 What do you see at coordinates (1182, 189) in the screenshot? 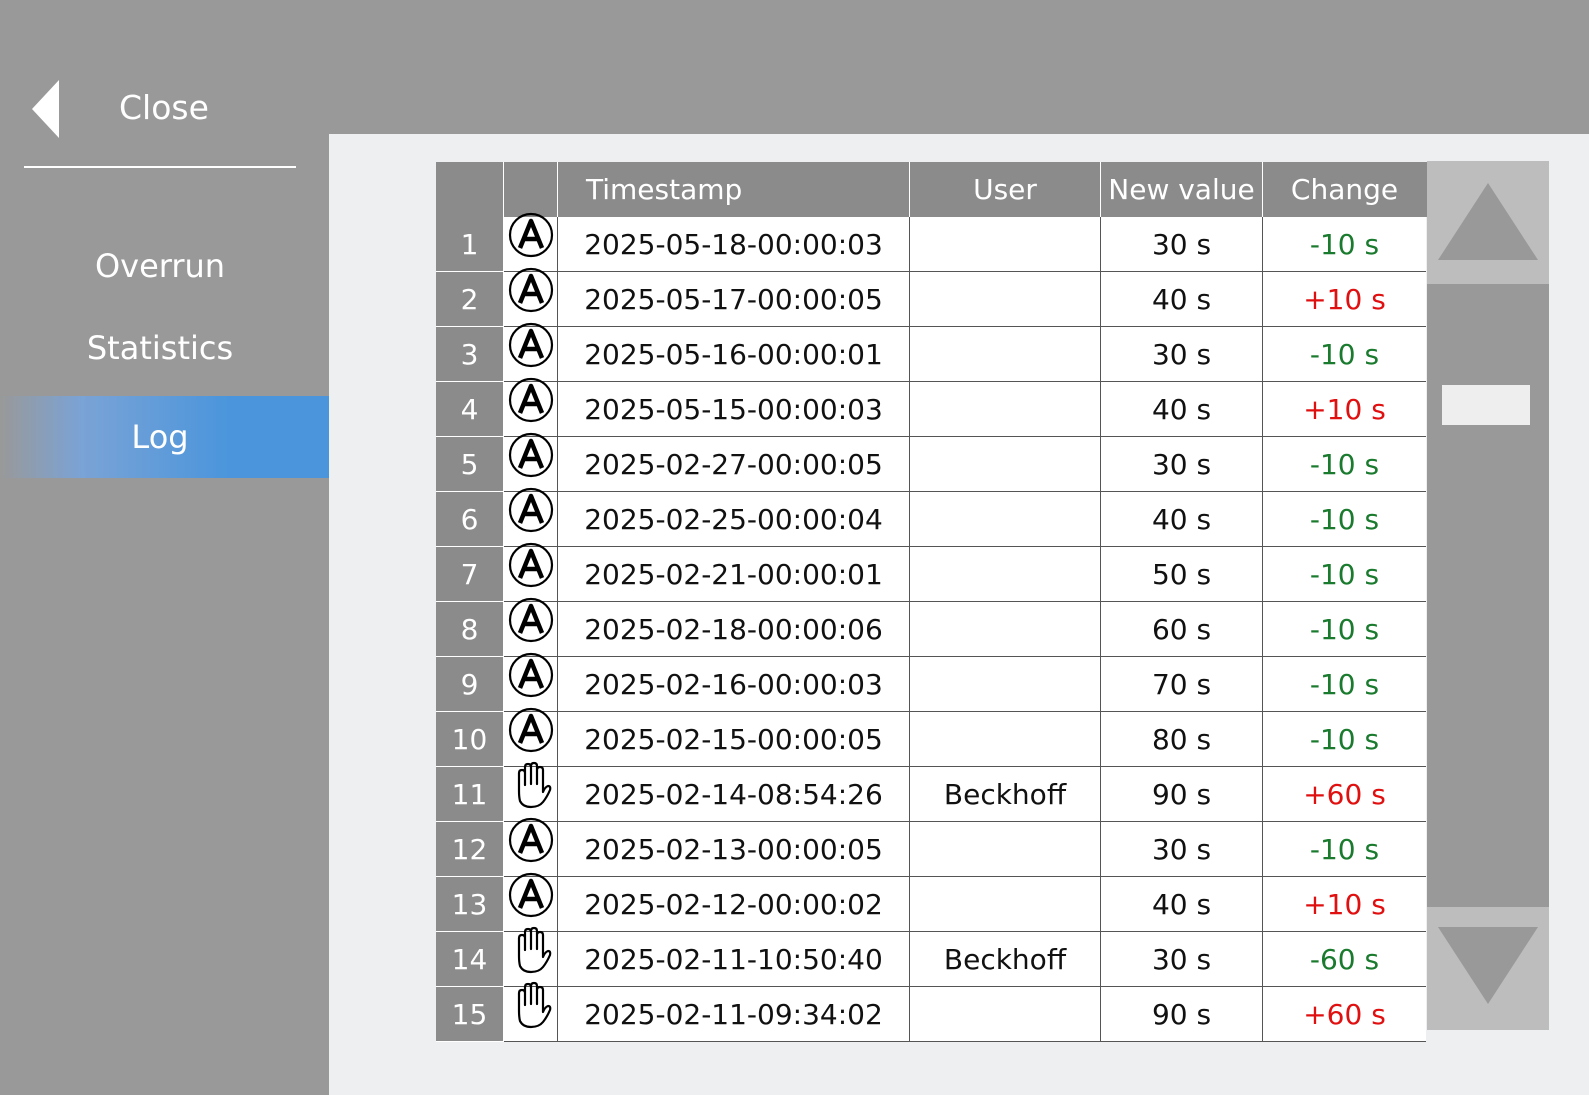
I see `header-new-value: New value` at bounding box center [1182, 189].